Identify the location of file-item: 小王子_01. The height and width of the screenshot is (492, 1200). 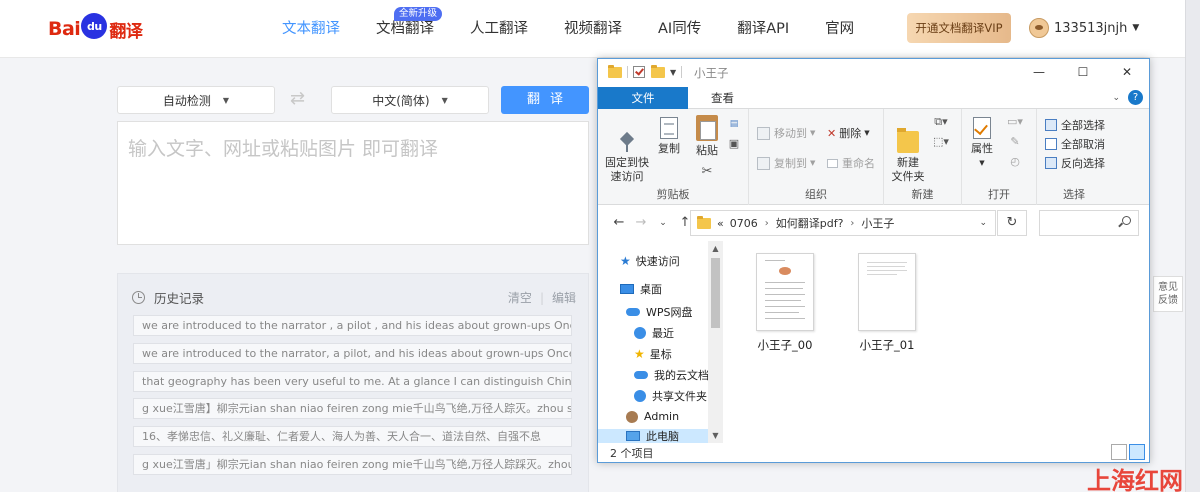
(887, 303).